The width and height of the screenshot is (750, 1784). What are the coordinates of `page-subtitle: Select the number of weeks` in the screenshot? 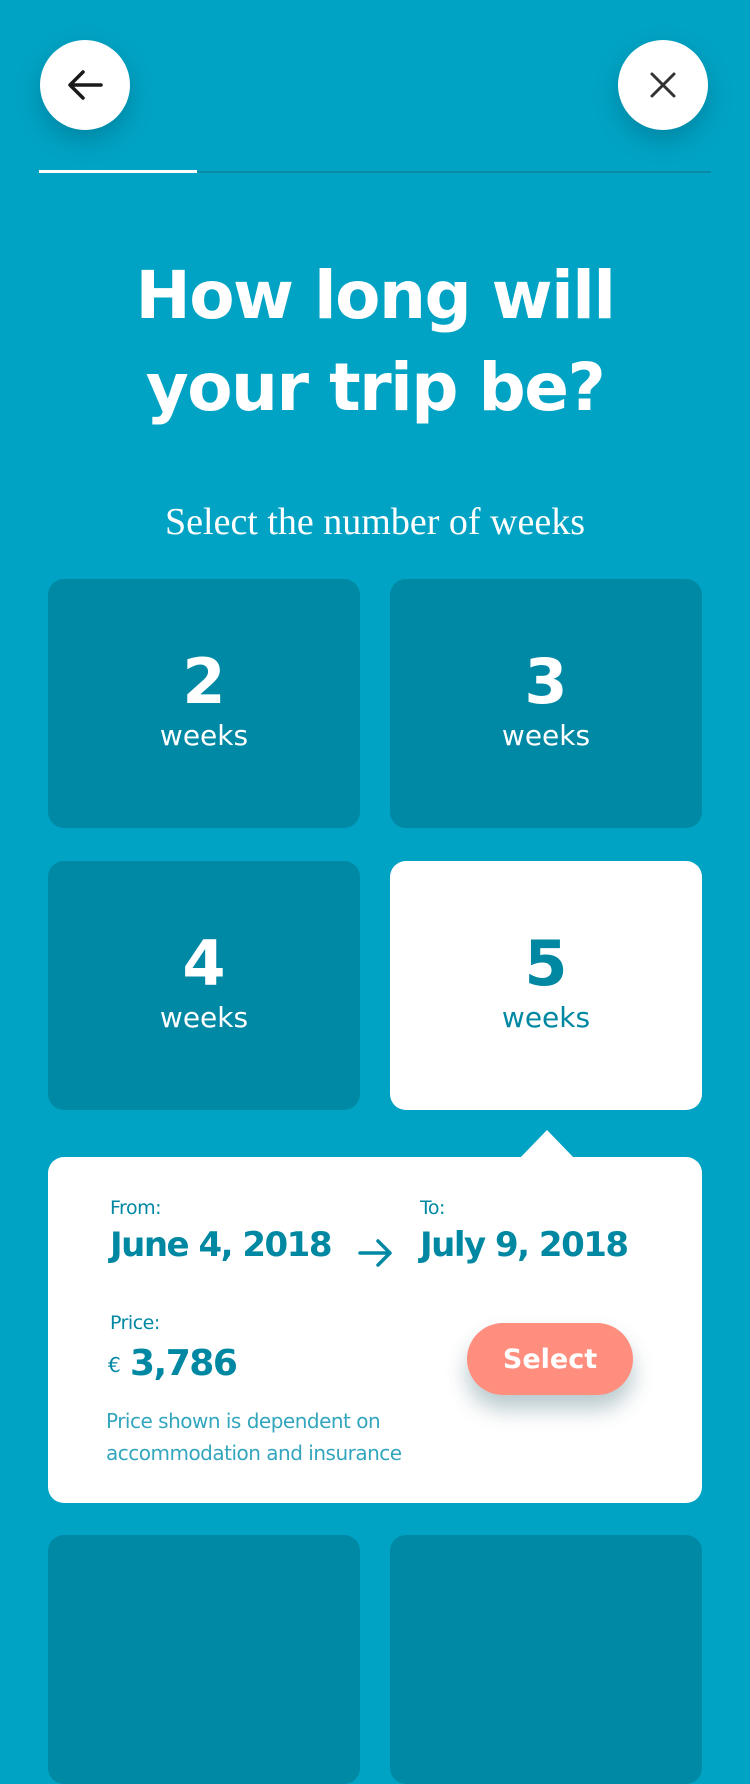 It's located at (375, 522).